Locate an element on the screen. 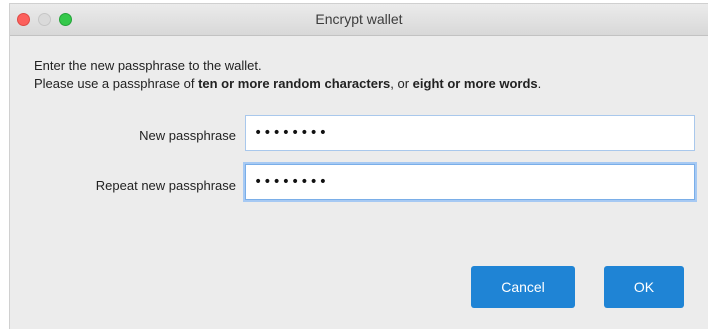 This screenshot has width=708, height=329. cancel-button: Cancel is located at coordinates (523, 287).